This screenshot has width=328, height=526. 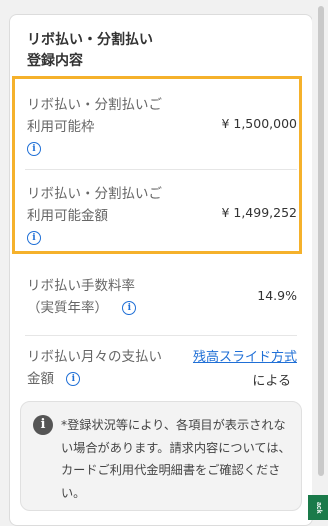 What do you see at coordinates (271, 381) in the screenshot?
I see `payment-method-suffix: による` at bounding box center [271, 381].